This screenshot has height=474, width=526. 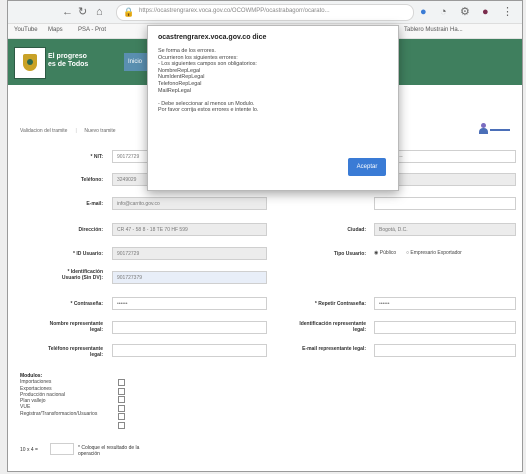 What do you see at coordinates (485, 12) in the screenshot?
I see `profile-avatar-icon: ●` at bounding box center [485, 12].